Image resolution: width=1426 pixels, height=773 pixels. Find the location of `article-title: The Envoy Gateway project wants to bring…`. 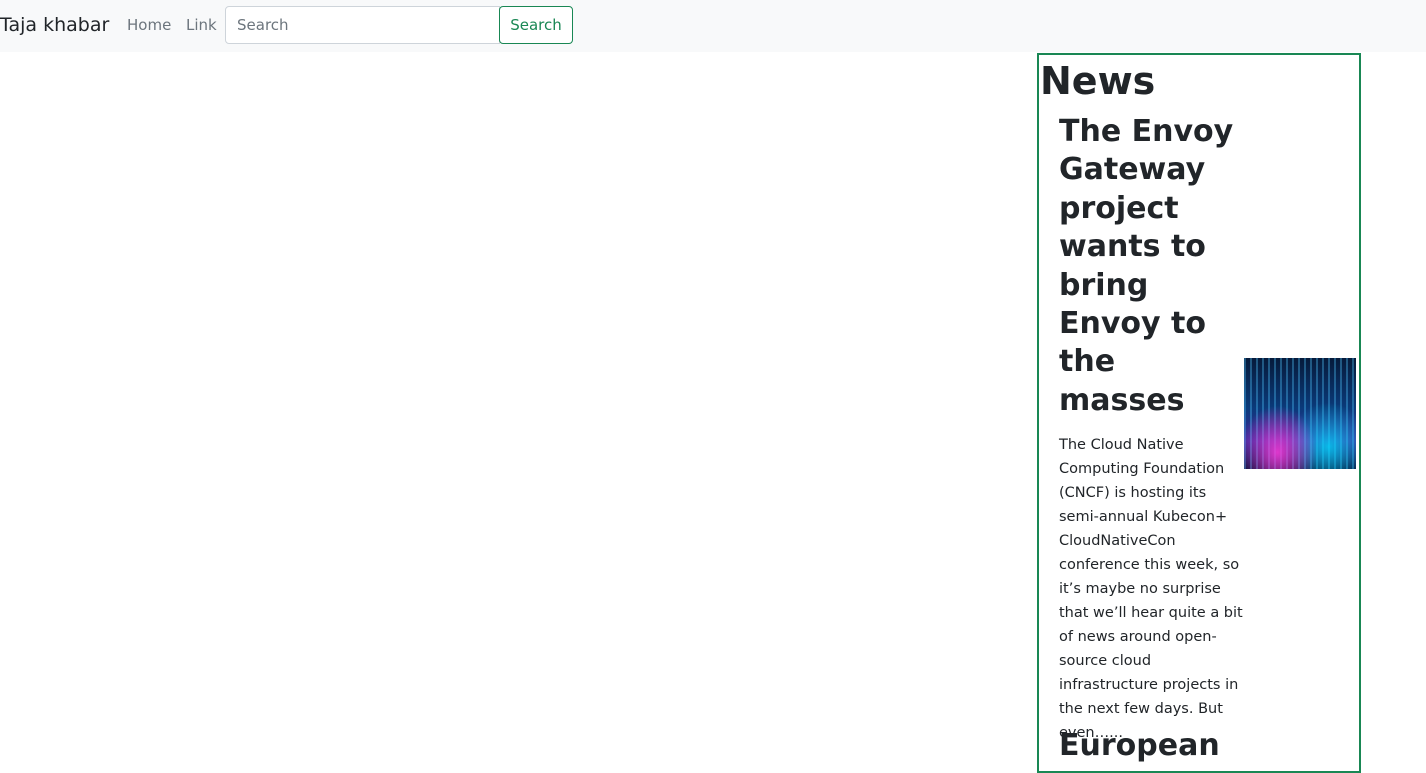

article-title: The Envoy Gateway project wants to bring… is located at coordinates (1151, 266).